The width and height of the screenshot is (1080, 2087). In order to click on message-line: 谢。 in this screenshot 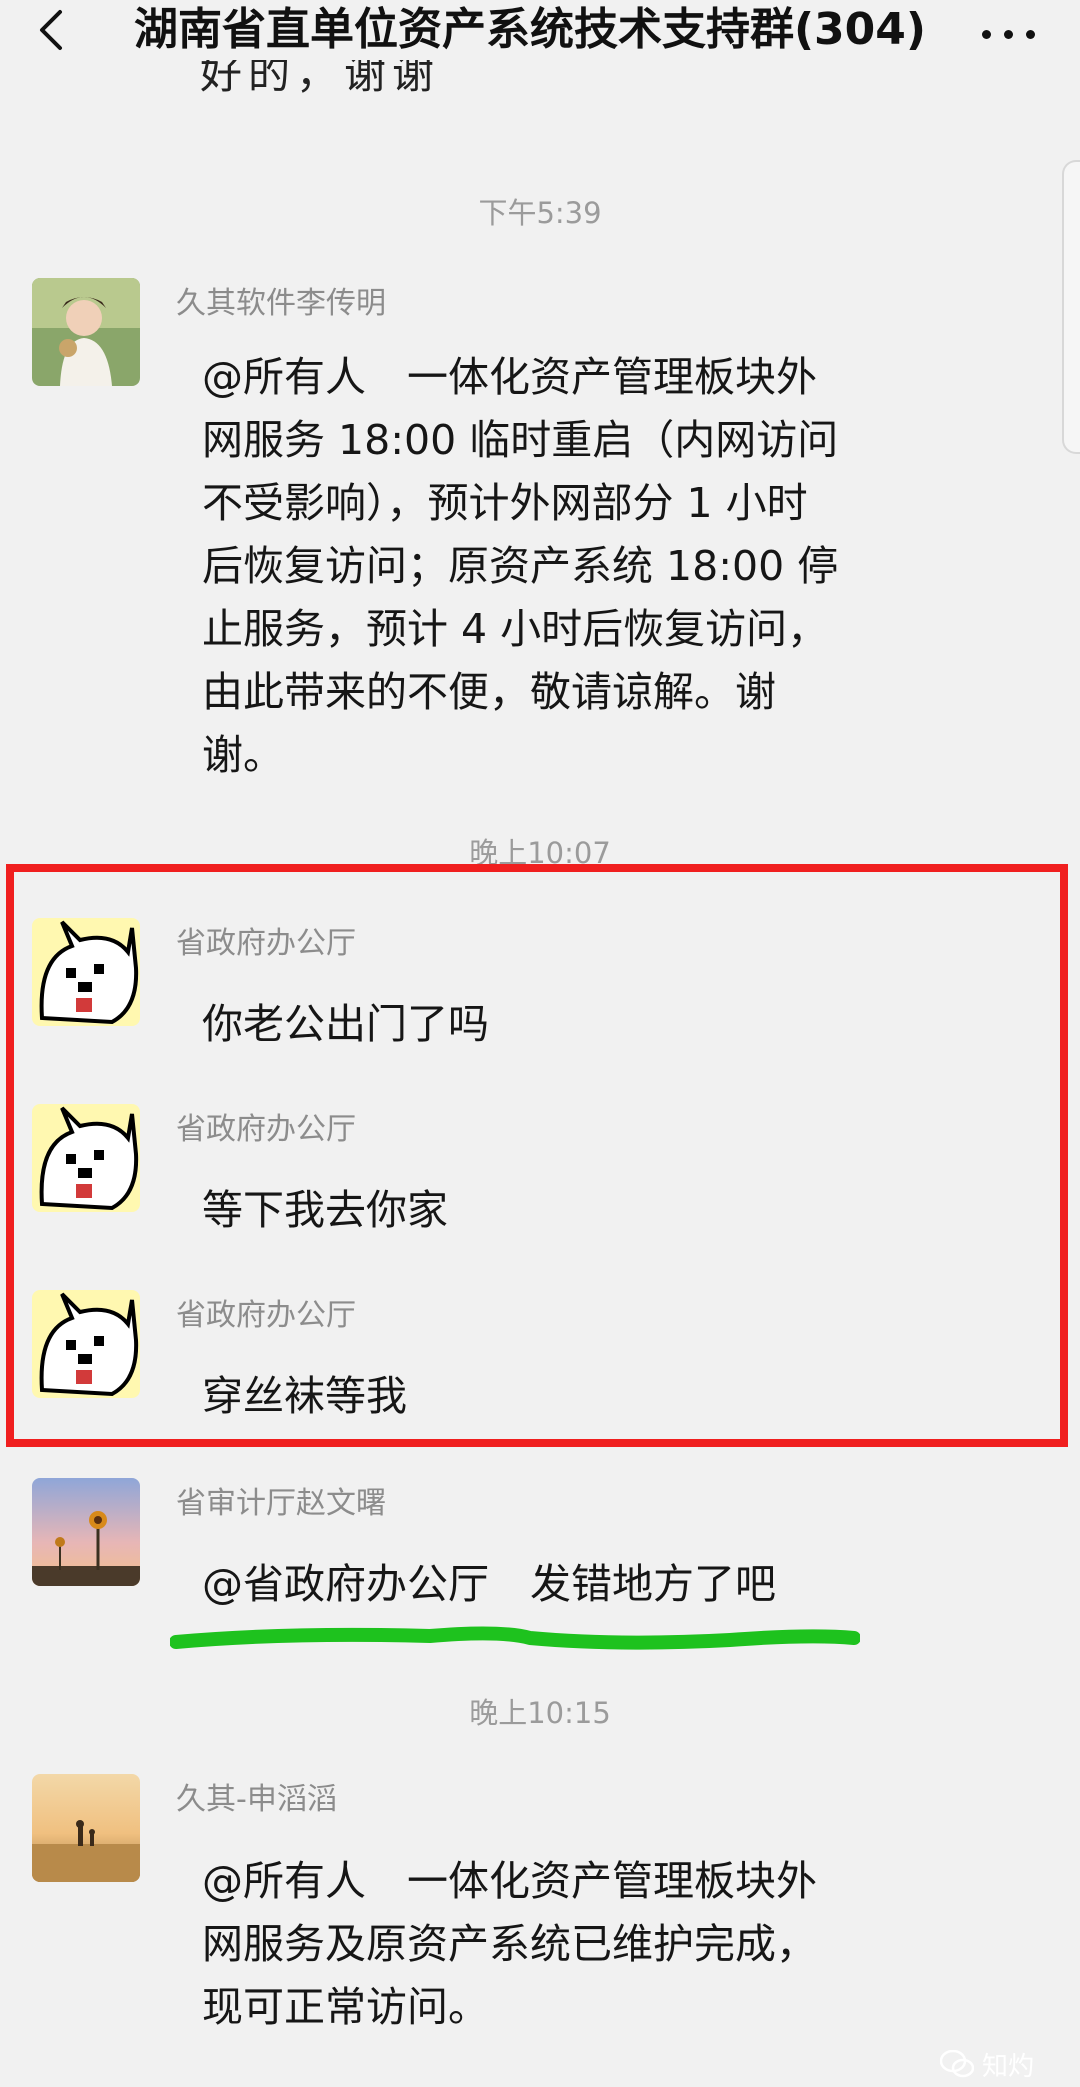, I will do `click(243, 755)`.